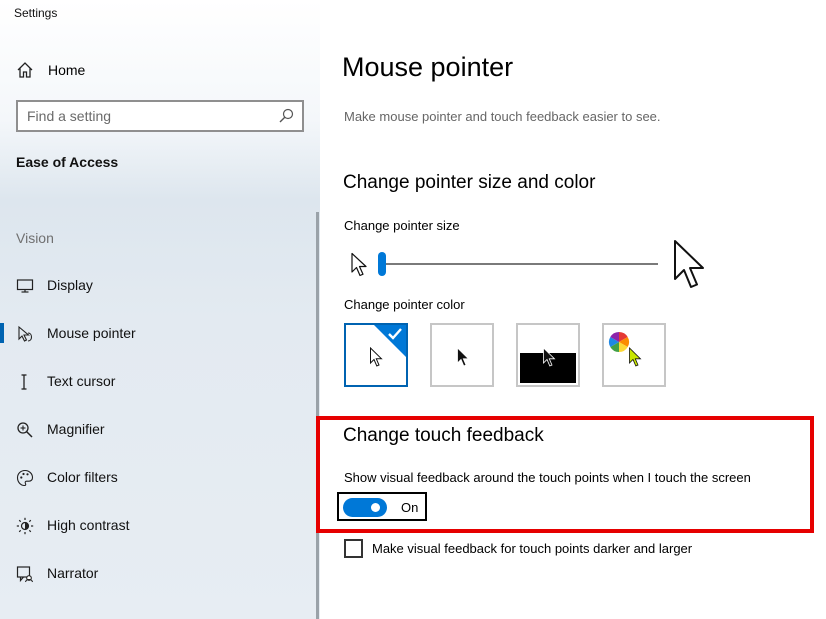  What do you see at coordinates (428, 67) in the screenshot?
I see `page-title: Mouse pointer` at bounding box center [428, 67].